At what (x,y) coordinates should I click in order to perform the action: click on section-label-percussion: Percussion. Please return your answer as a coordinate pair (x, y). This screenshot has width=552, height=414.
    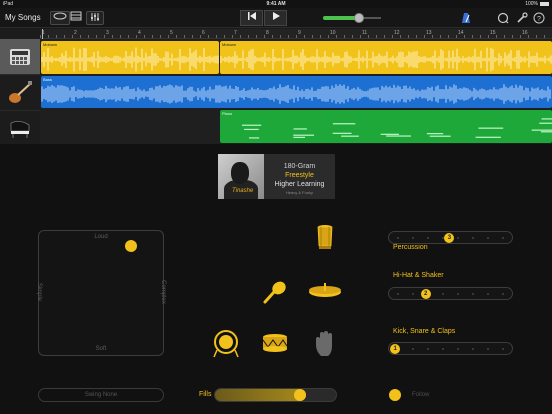
    Looking at the image, I should click on (410, 247).